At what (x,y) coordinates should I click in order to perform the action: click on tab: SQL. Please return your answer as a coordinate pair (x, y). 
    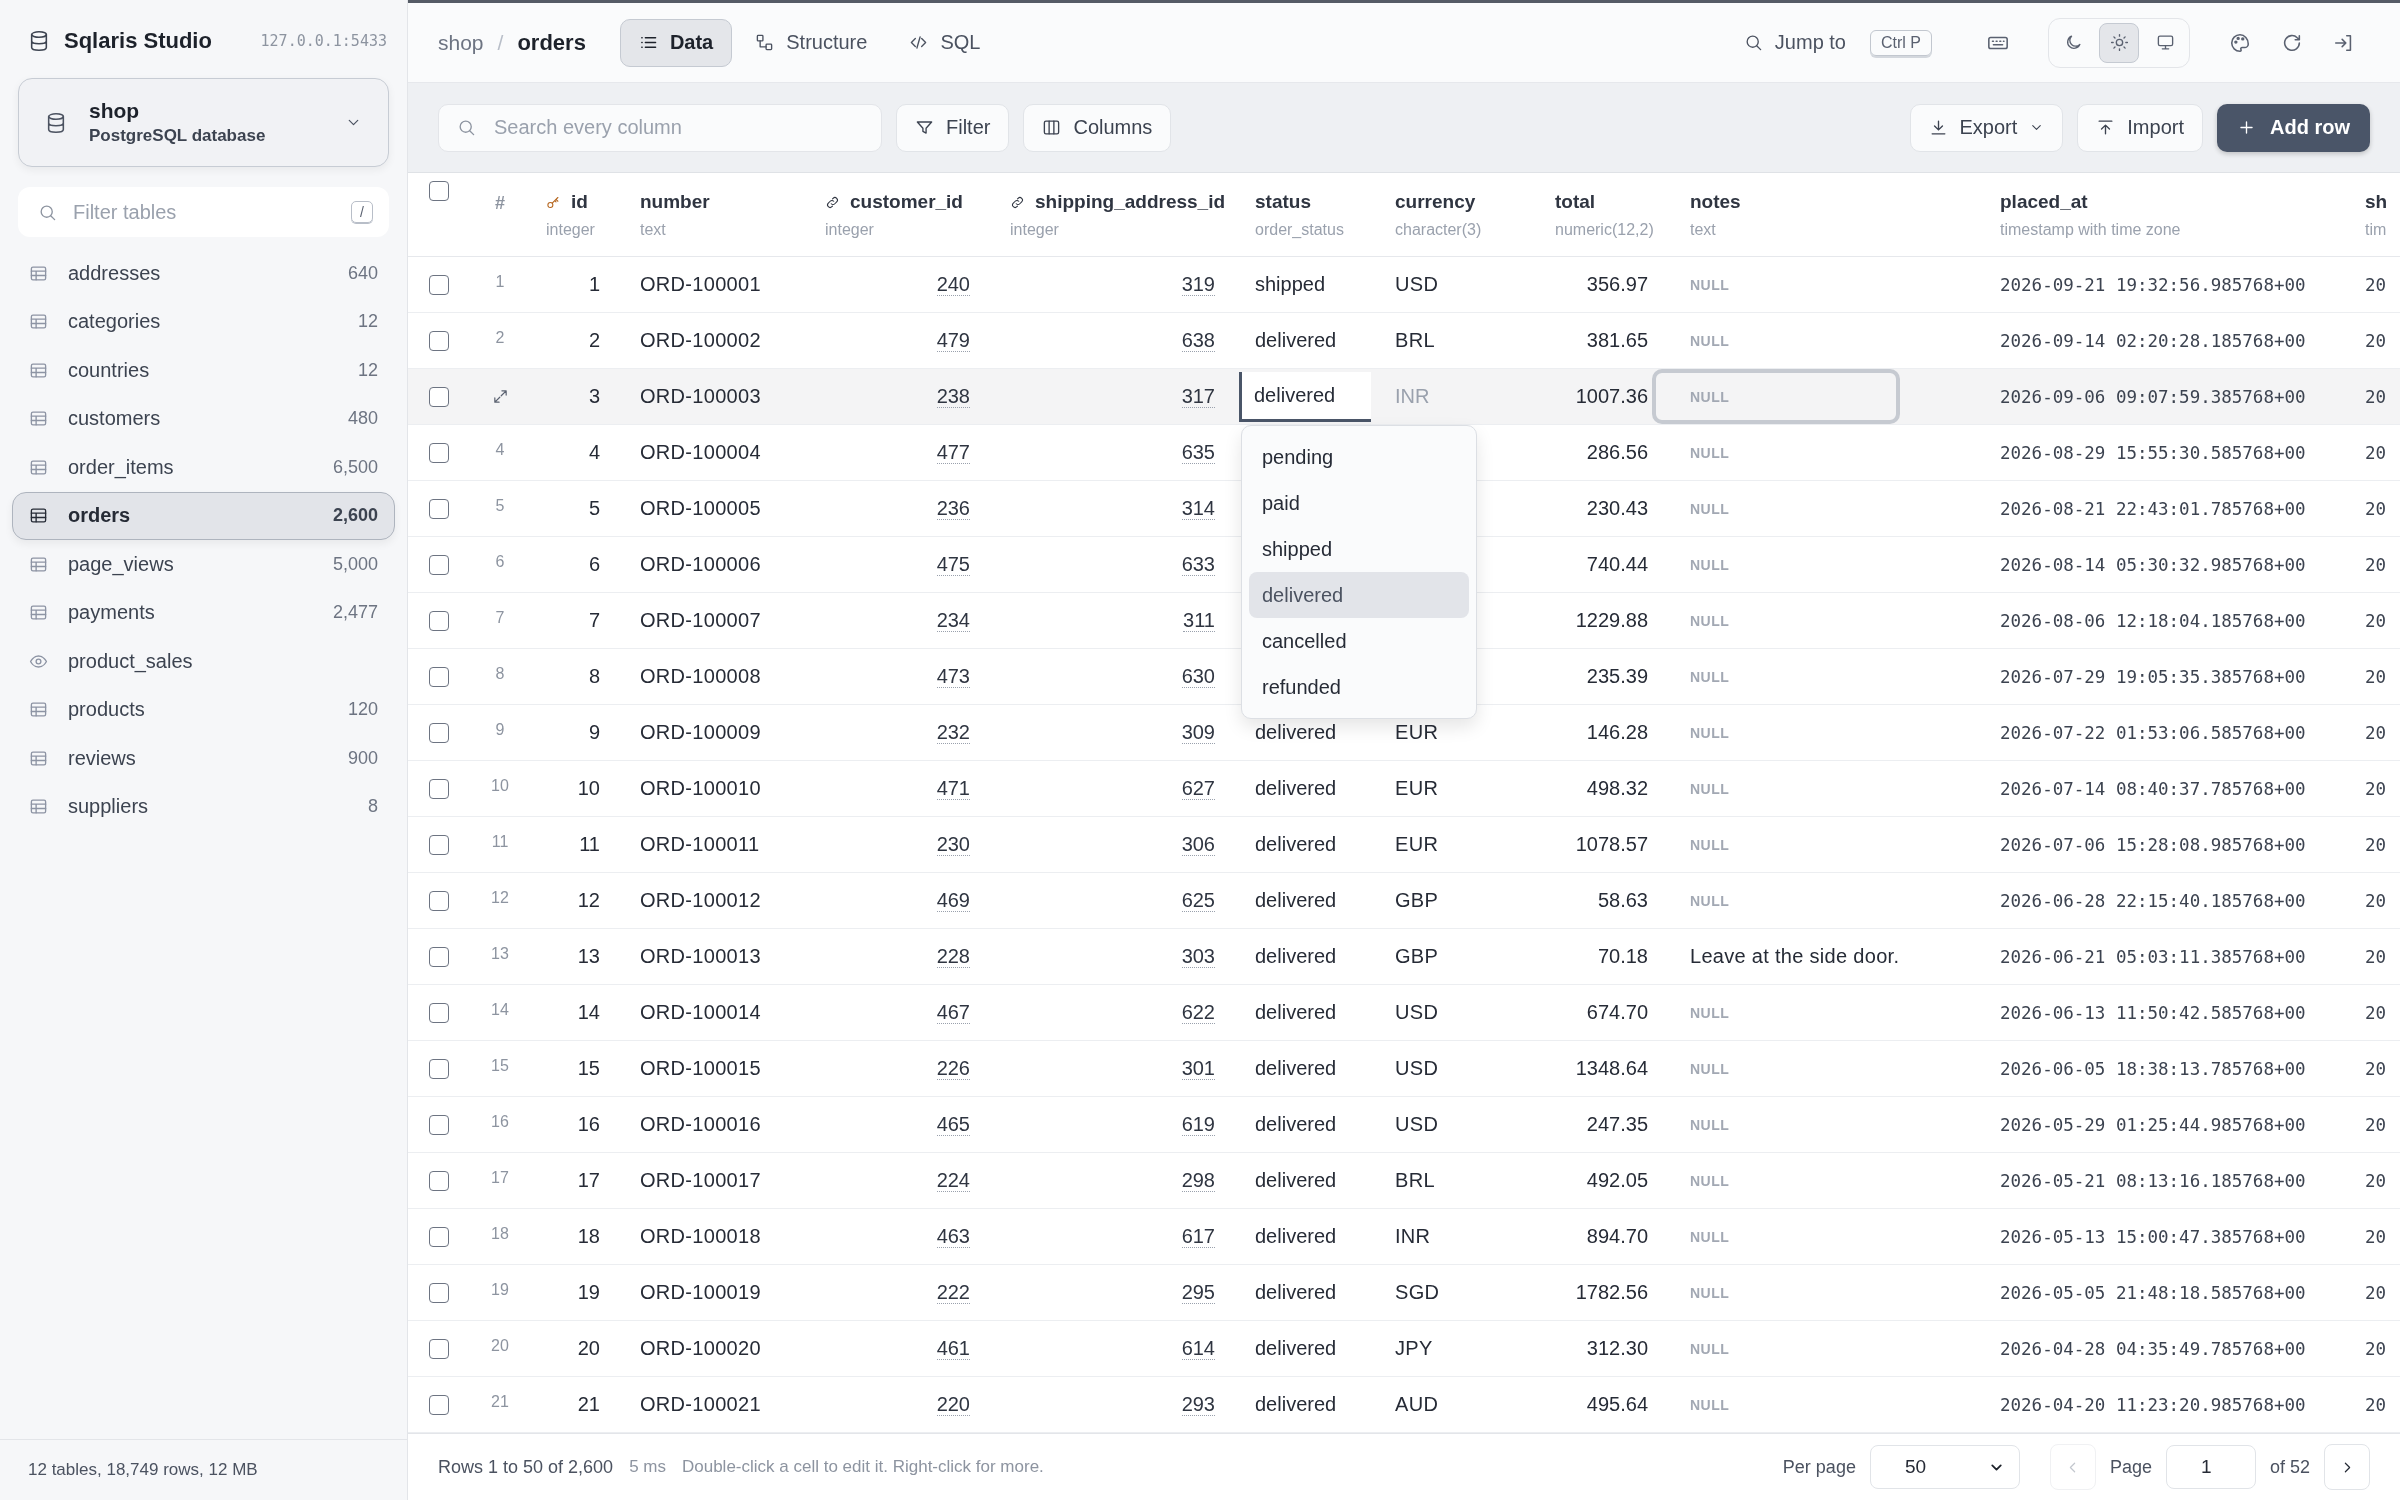
    Looking at the image, I should click on (945, 42).